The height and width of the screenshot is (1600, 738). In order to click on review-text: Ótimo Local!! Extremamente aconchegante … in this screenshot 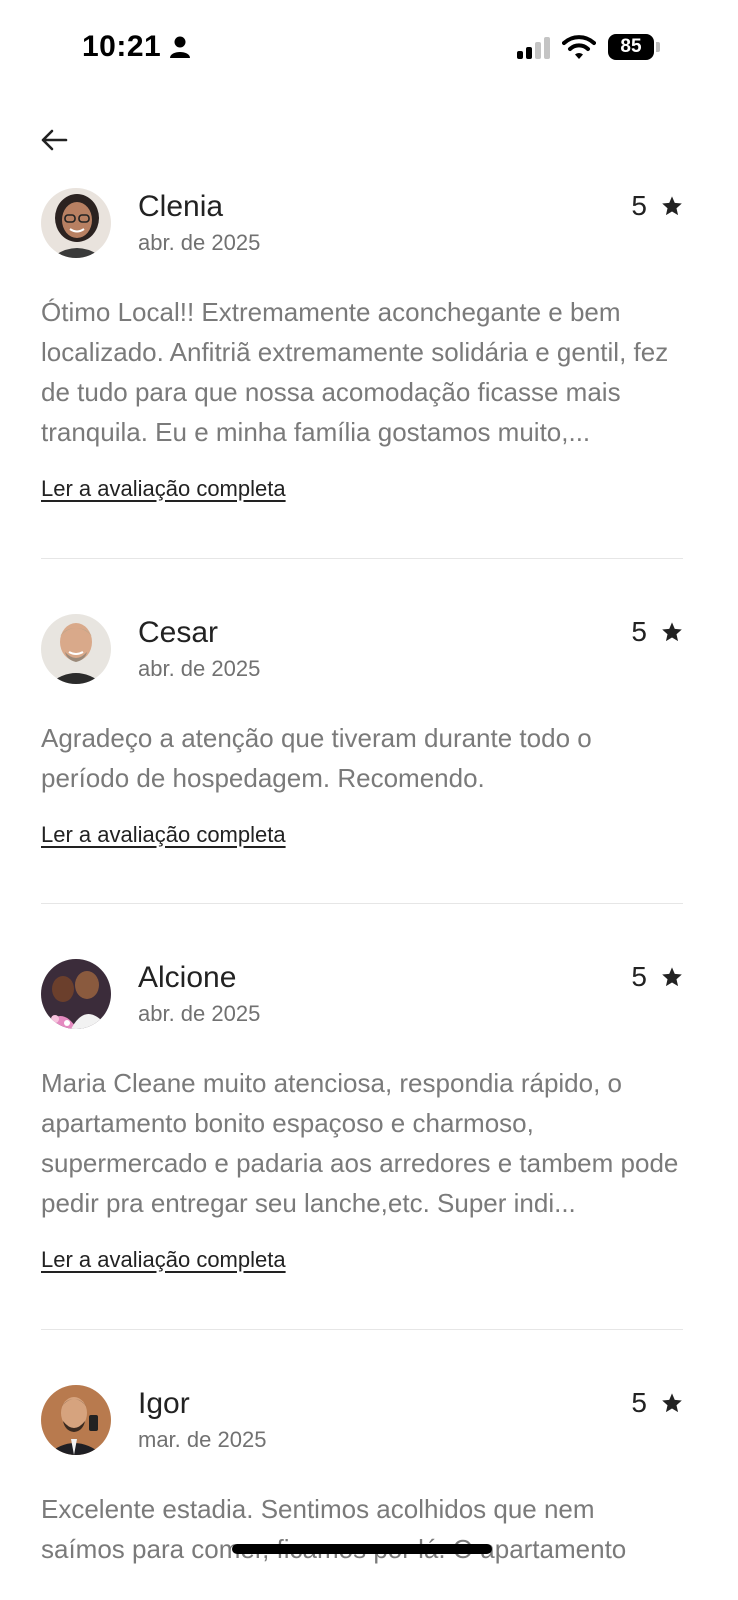, I will do `click(355, 372)`.